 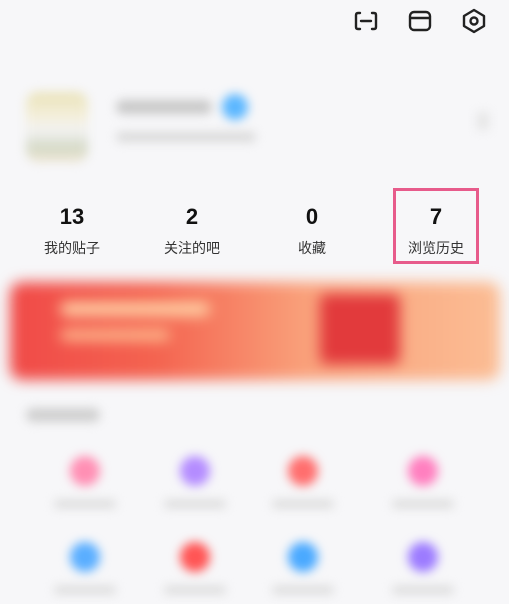 What do you see at coordinates (72, 249) in the screenshot?
I see `stat-label: 我的贴子` at bounding box center [72, 249].